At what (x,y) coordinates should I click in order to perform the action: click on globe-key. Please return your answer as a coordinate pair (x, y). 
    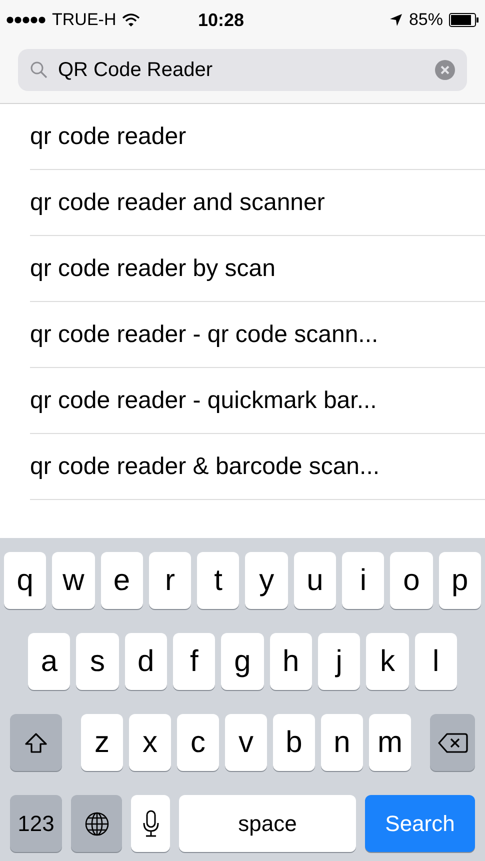
    Looking at the image, I should click on (96, 823).